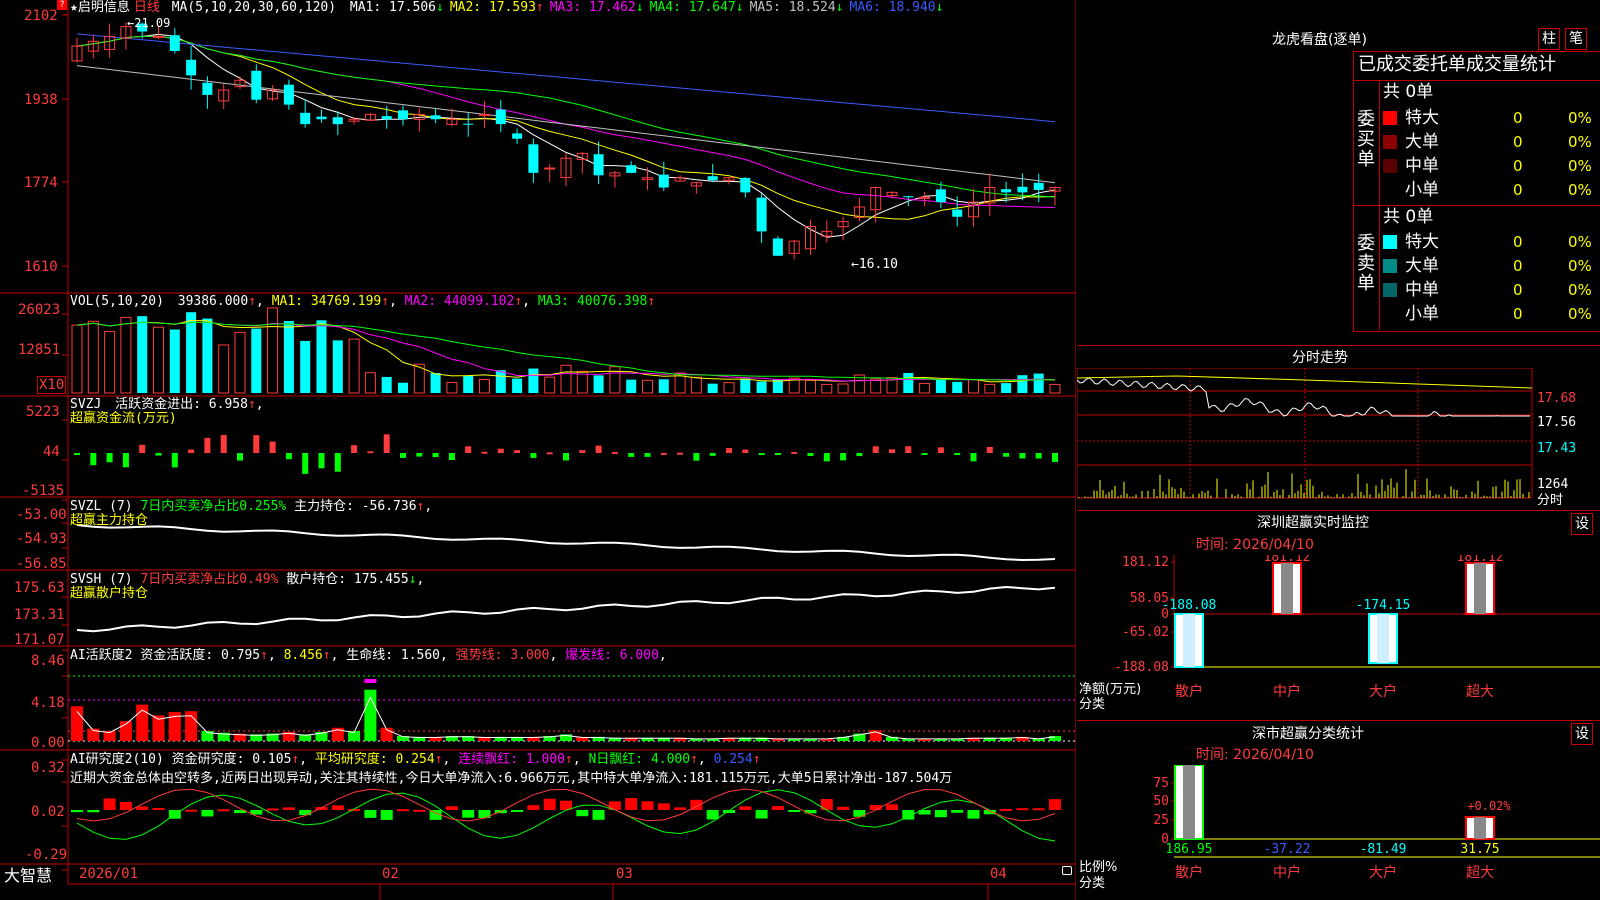  What do you see at coordinates (1067, 870) in the screenshot?
I see `lock-icon` at bounding box center [1067, 870].